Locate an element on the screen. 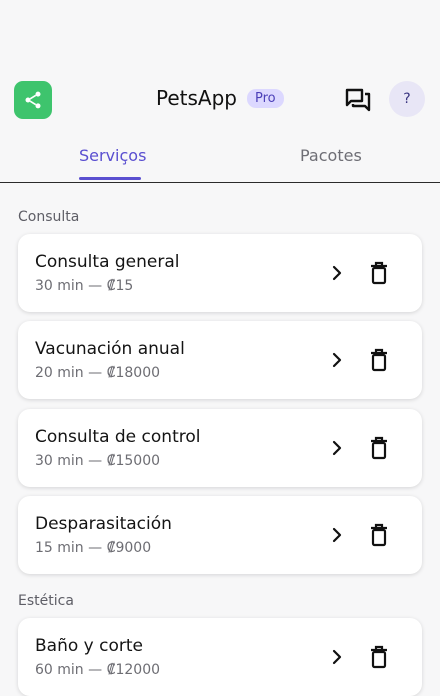  service-name: Vacunación anual is located at coordinates (110, 349).